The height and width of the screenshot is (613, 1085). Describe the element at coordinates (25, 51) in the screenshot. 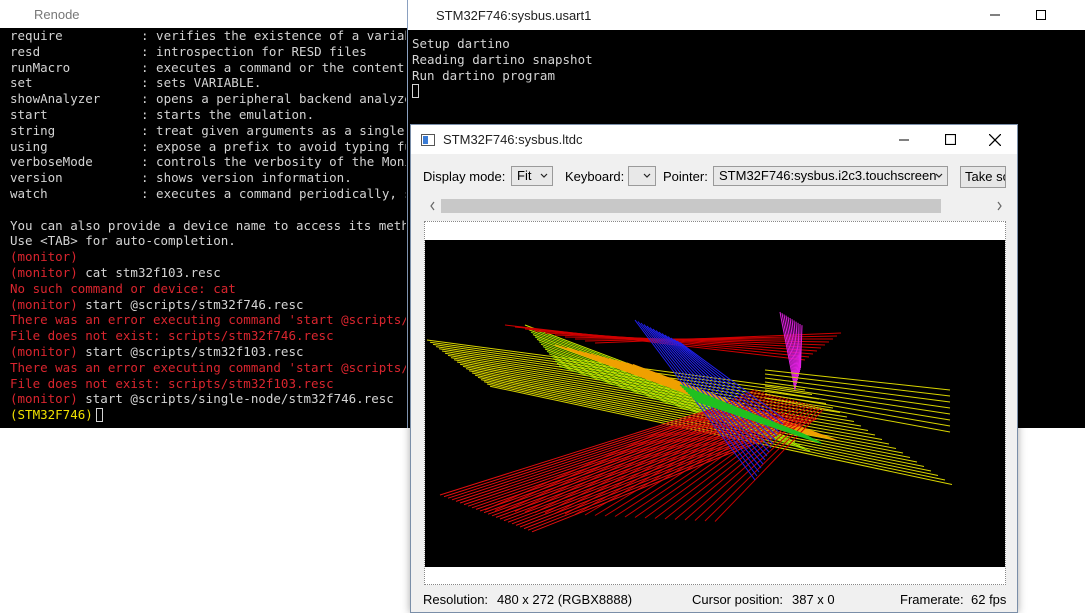

I see `help-command: resd` at that location.